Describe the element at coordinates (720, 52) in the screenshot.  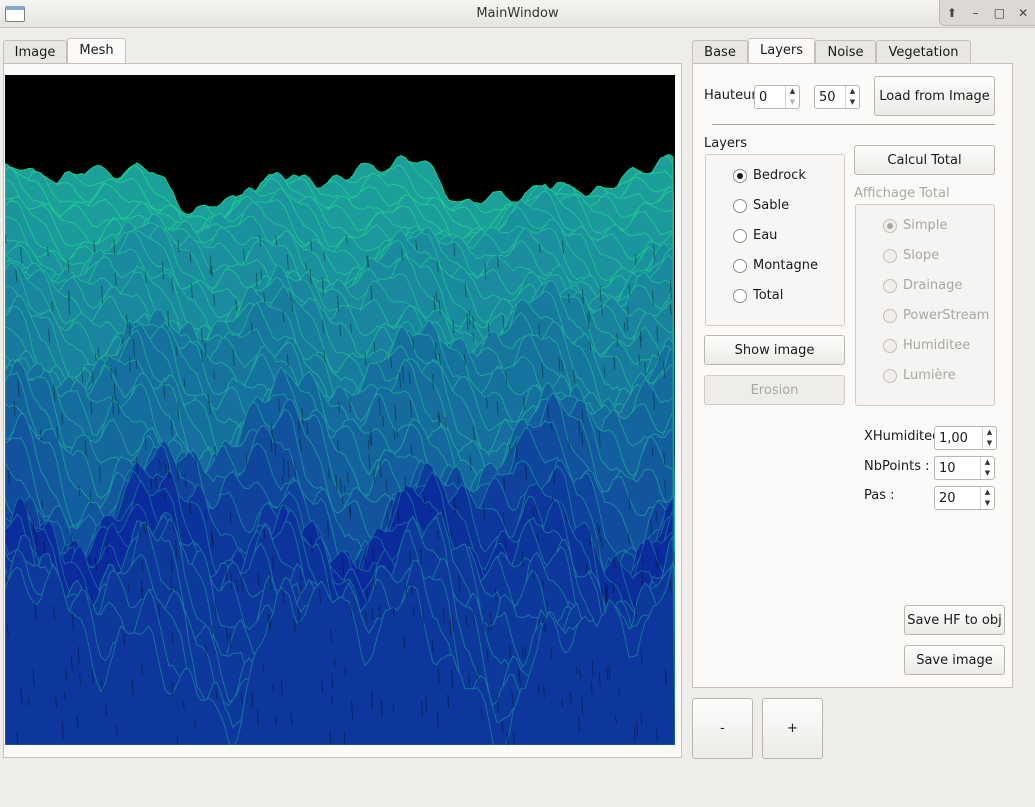
I see `tab-base: Base` at that location.